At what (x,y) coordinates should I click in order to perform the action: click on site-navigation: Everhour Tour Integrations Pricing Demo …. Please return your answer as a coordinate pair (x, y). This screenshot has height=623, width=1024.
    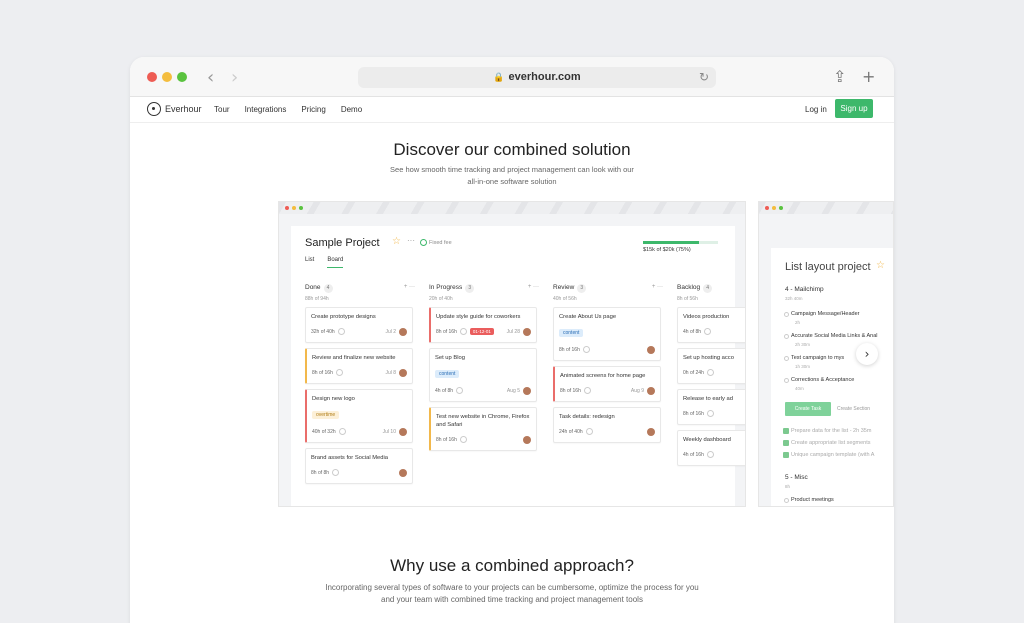
    Looking at the image, I should click on (512, 110).